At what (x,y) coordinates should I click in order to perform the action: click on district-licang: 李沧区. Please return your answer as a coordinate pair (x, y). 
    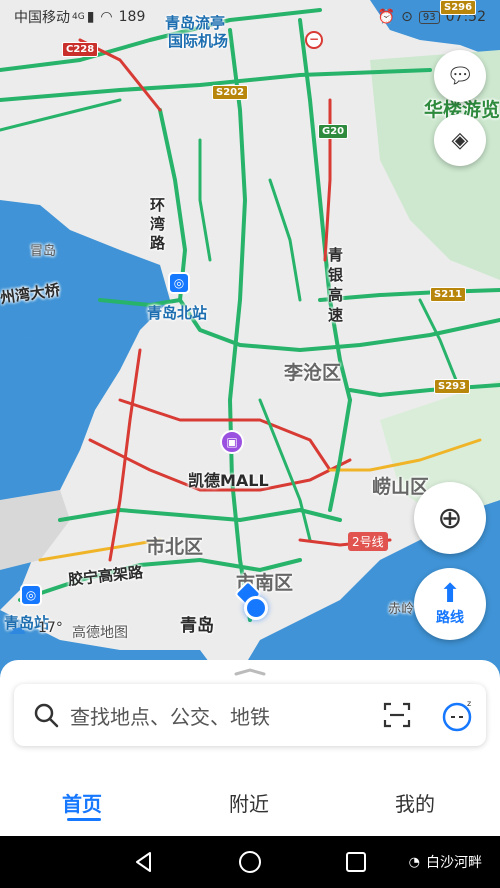
    Looking at the image, I should click on (312, 371).